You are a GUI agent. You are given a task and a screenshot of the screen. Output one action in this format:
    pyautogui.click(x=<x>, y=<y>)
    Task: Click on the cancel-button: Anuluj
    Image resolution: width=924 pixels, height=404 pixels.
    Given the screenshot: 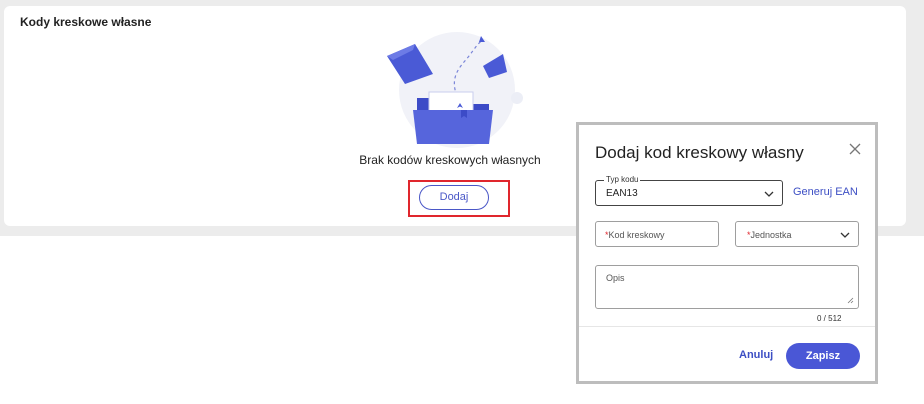 What is the action you would take?
    pyautogui.click(x=756, y=355)
    